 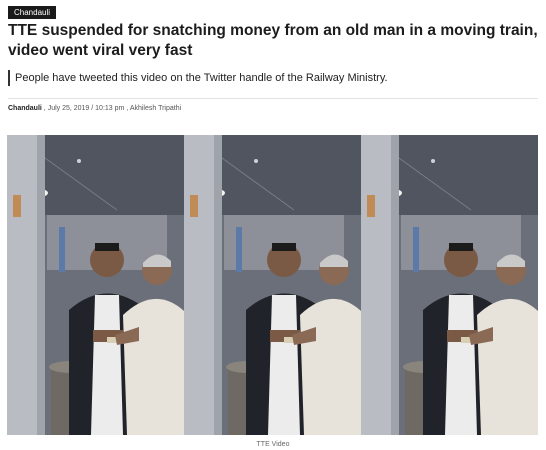 I want to click on divider, so click(x=273, y=98).